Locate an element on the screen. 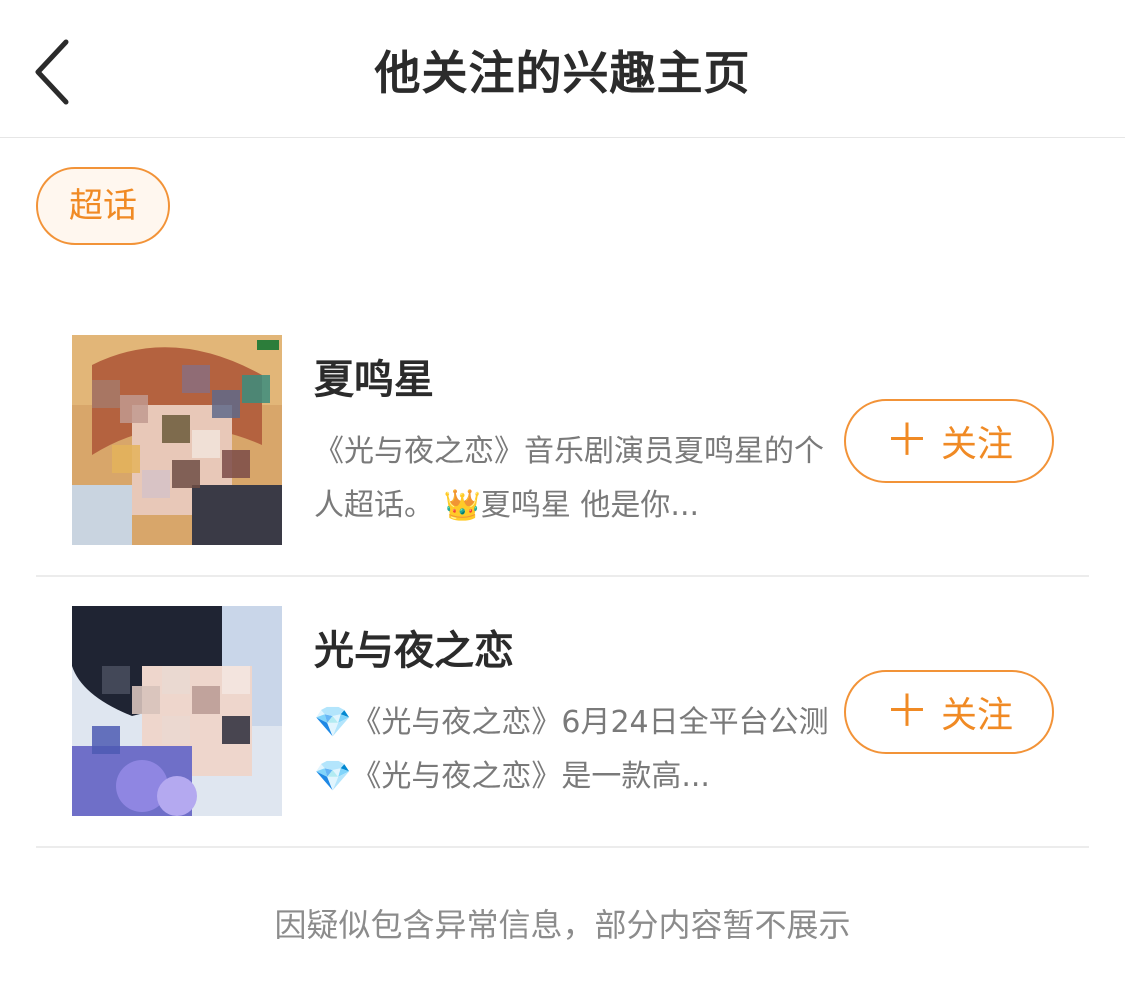 The image size is (1125, 998). filter-chip-supertopic: 超话 is located at coordinates (103, 206).